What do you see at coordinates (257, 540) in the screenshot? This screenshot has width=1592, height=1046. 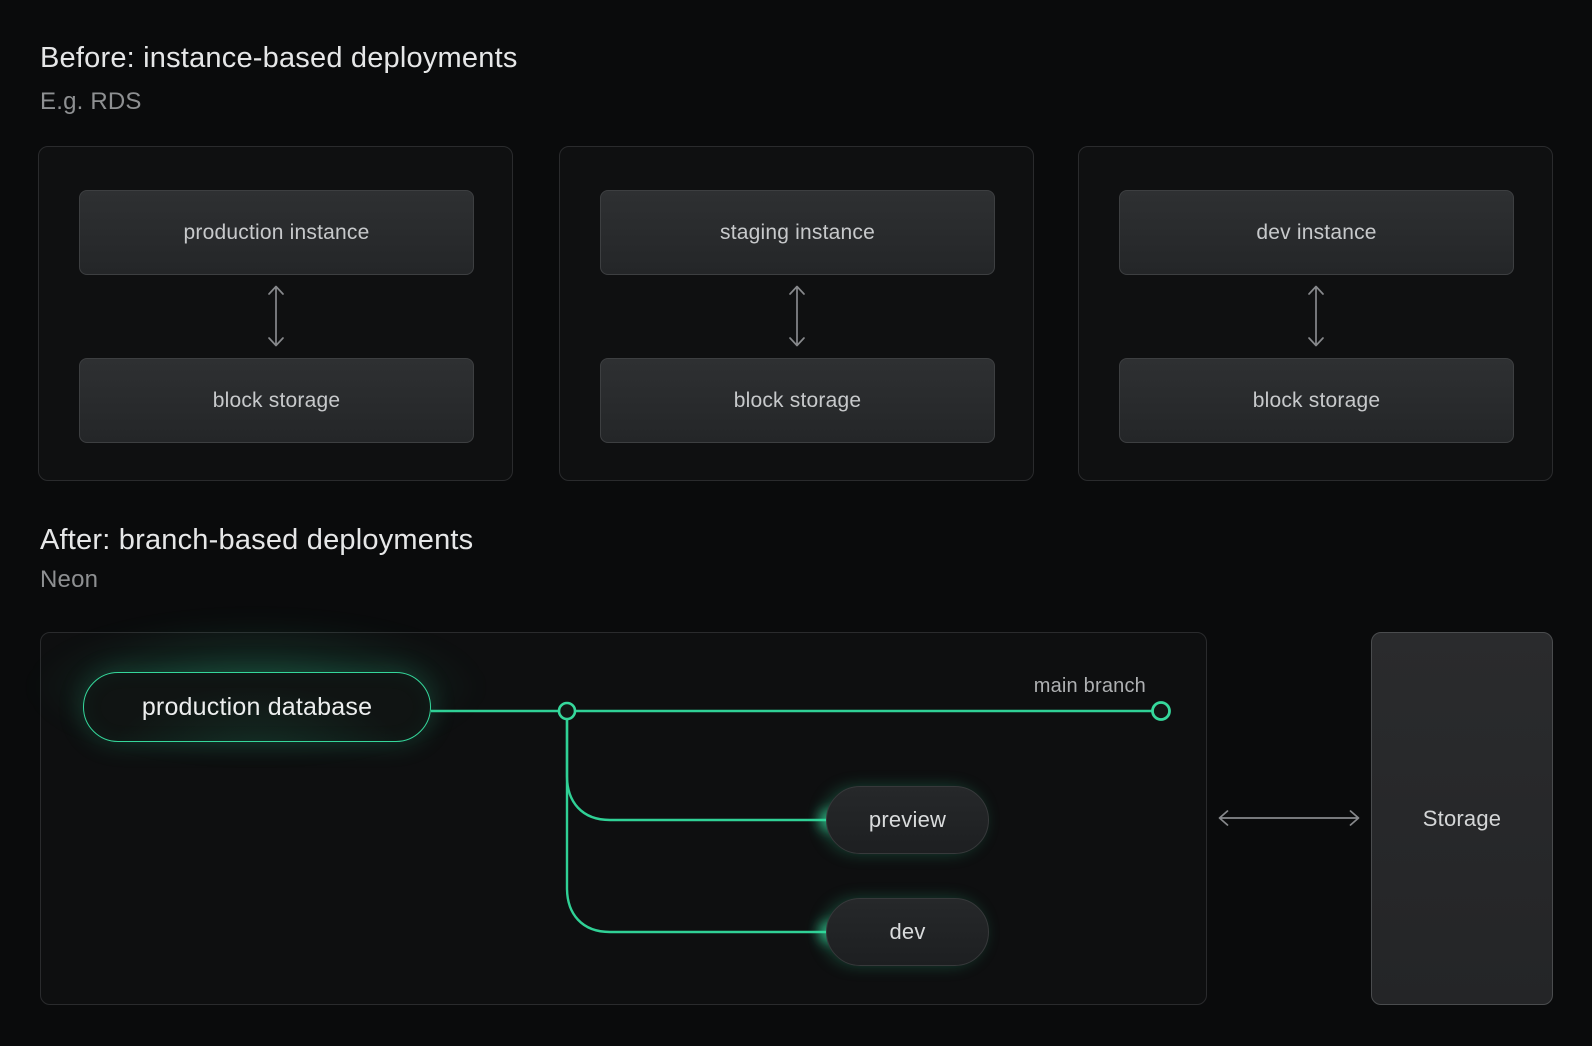 I see `after-section-title: After: branch-based deployments` at bounding box center [257, 540].